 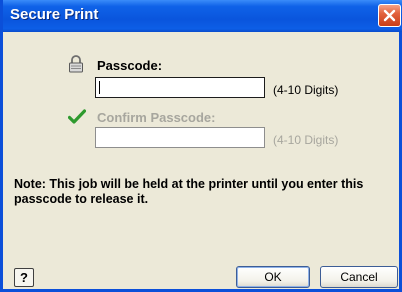 What do you see at coordinates (306, 90) in the screenshot?
I see `passcode-hint: (4-10 Digits)` at bounding box center [306, 90].